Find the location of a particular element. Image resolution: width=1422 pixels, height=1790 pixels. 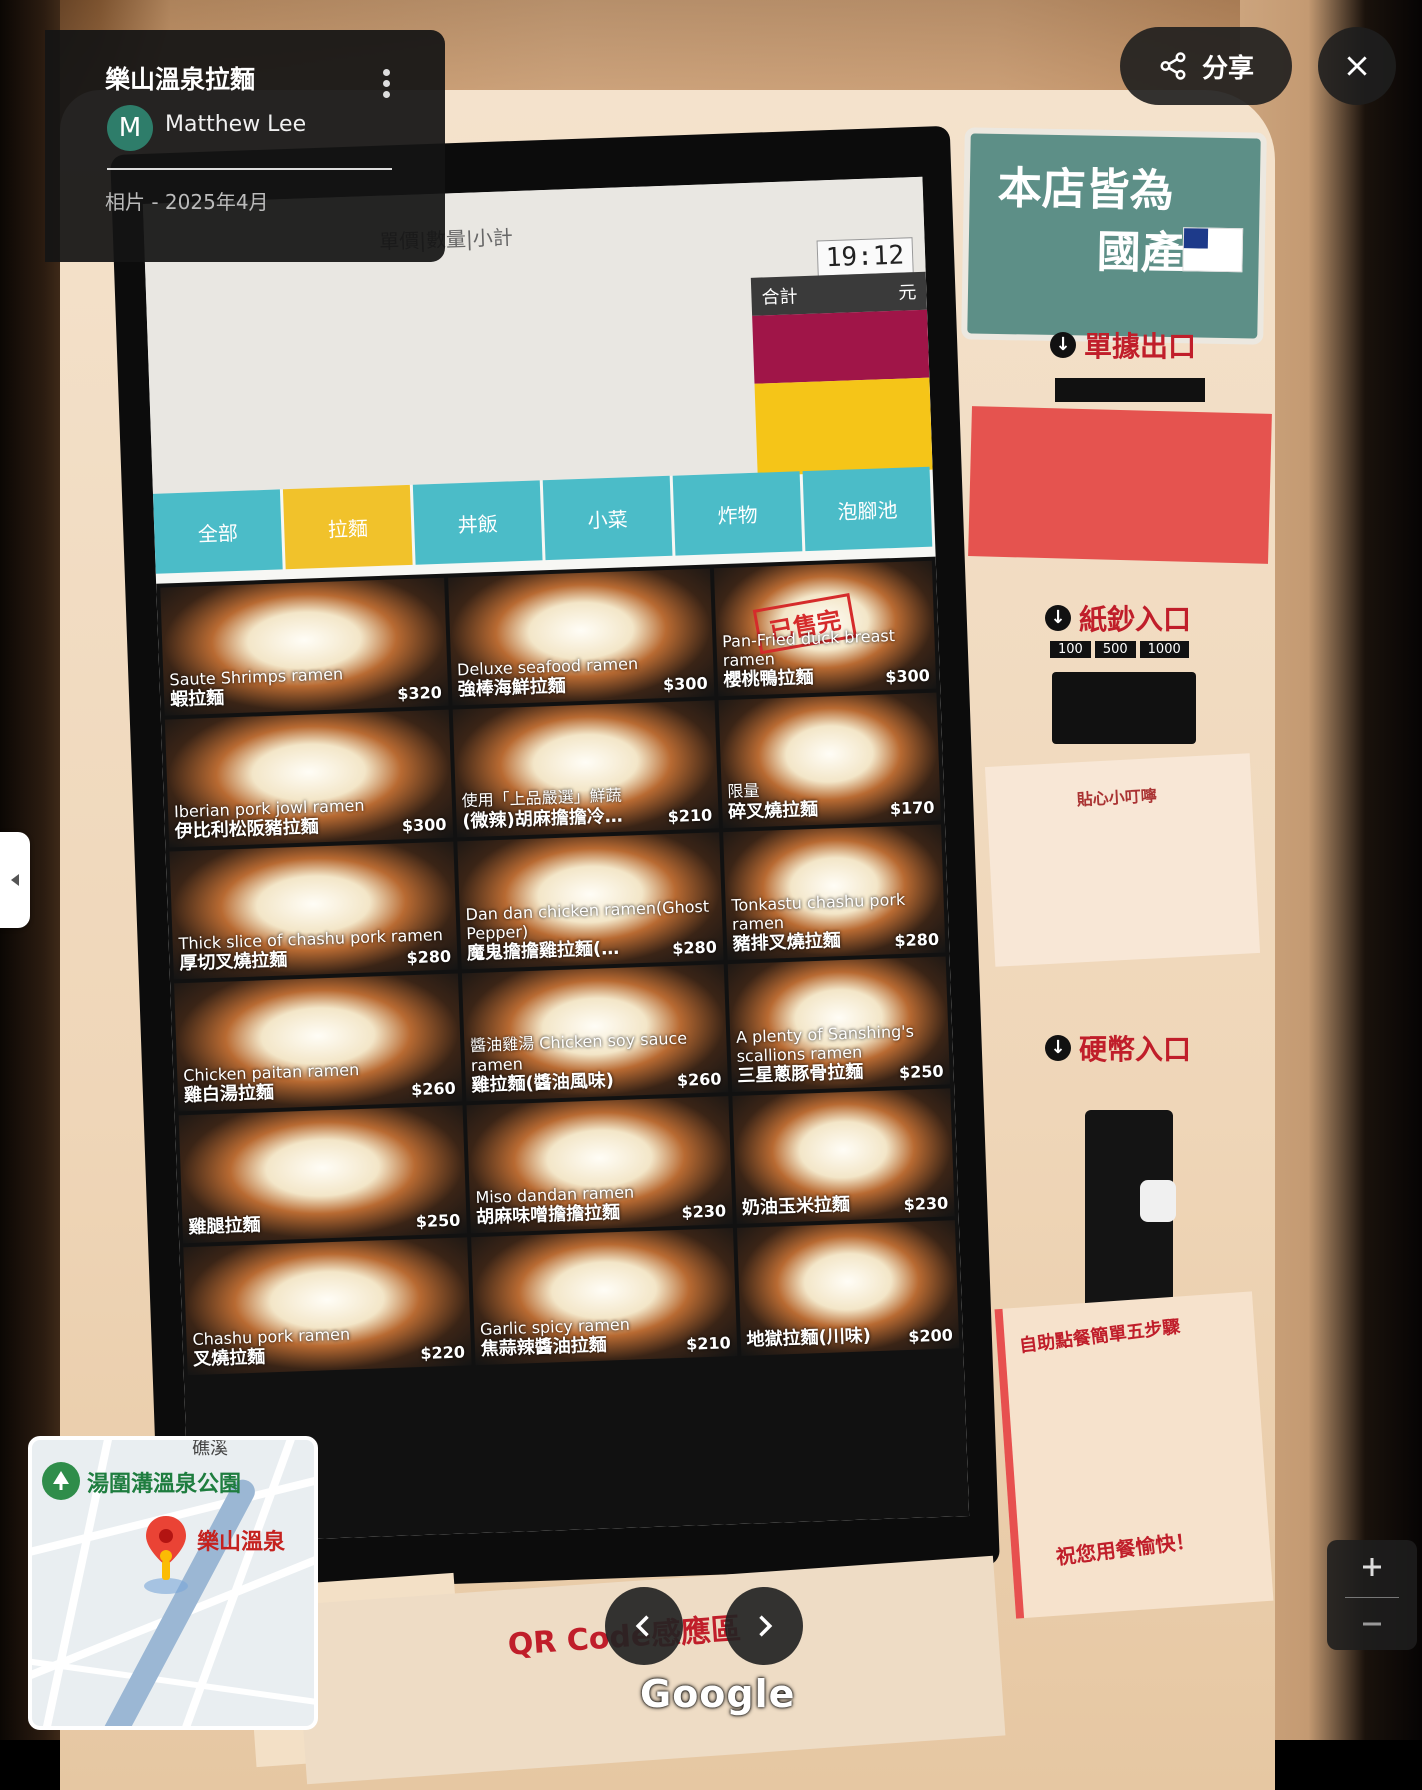

menu-item: Iberian pork jowl ramen 伊比利松阪豬拉麵 $300 is located at coordinates (308, 778).